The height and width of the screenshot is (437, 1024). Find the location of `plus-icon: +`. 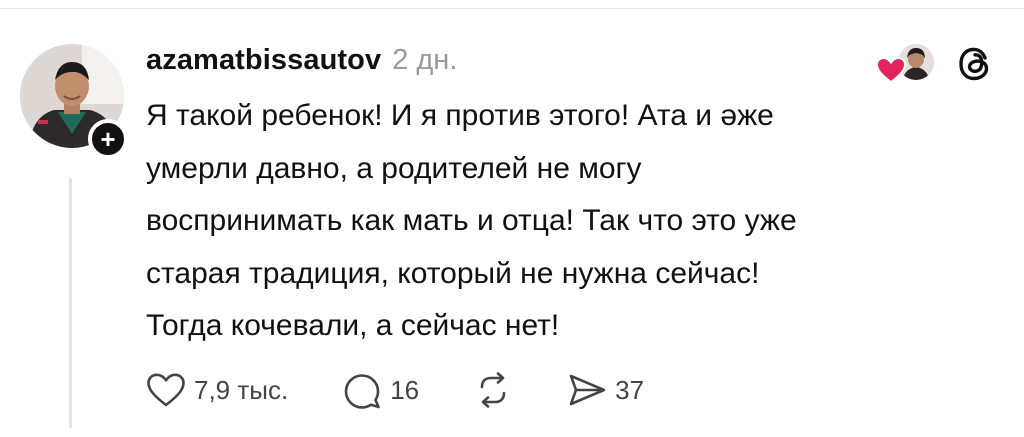

plus-icon: + is located at coordinates (108, 139).